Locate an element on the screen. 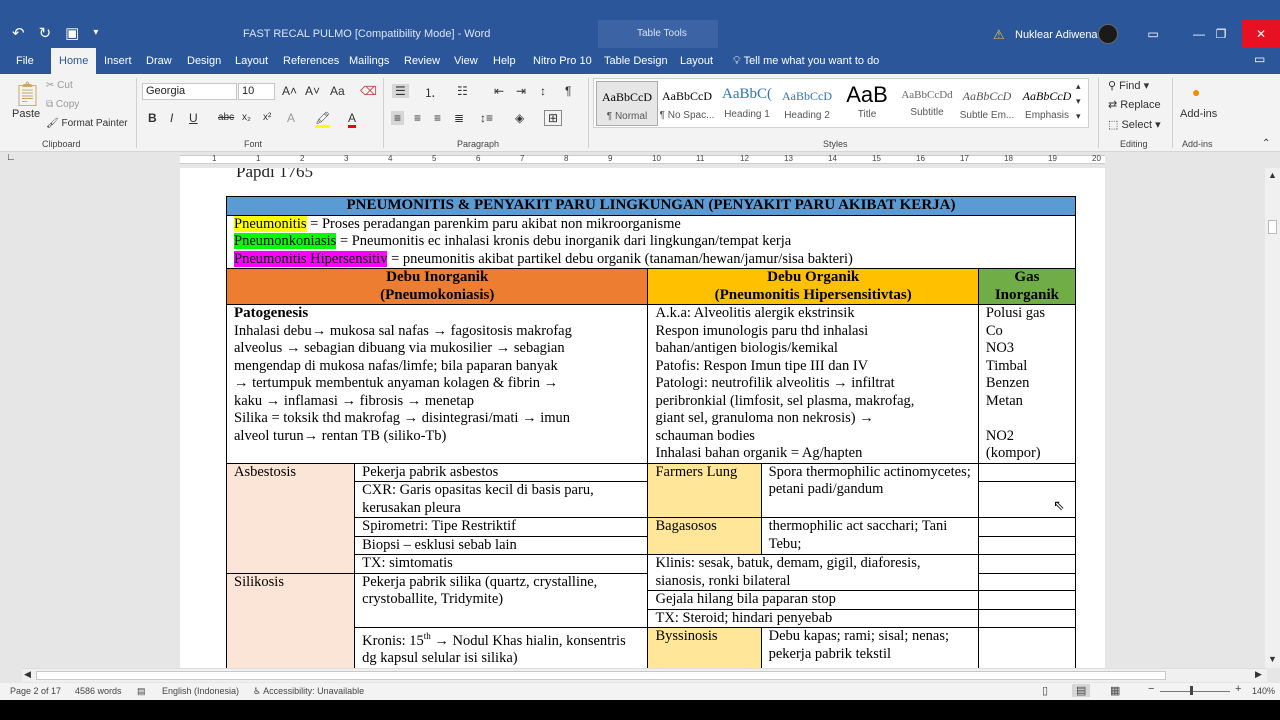  format-painter-button: 🖌︎ Format Painter is located at coordinates (87, 123).